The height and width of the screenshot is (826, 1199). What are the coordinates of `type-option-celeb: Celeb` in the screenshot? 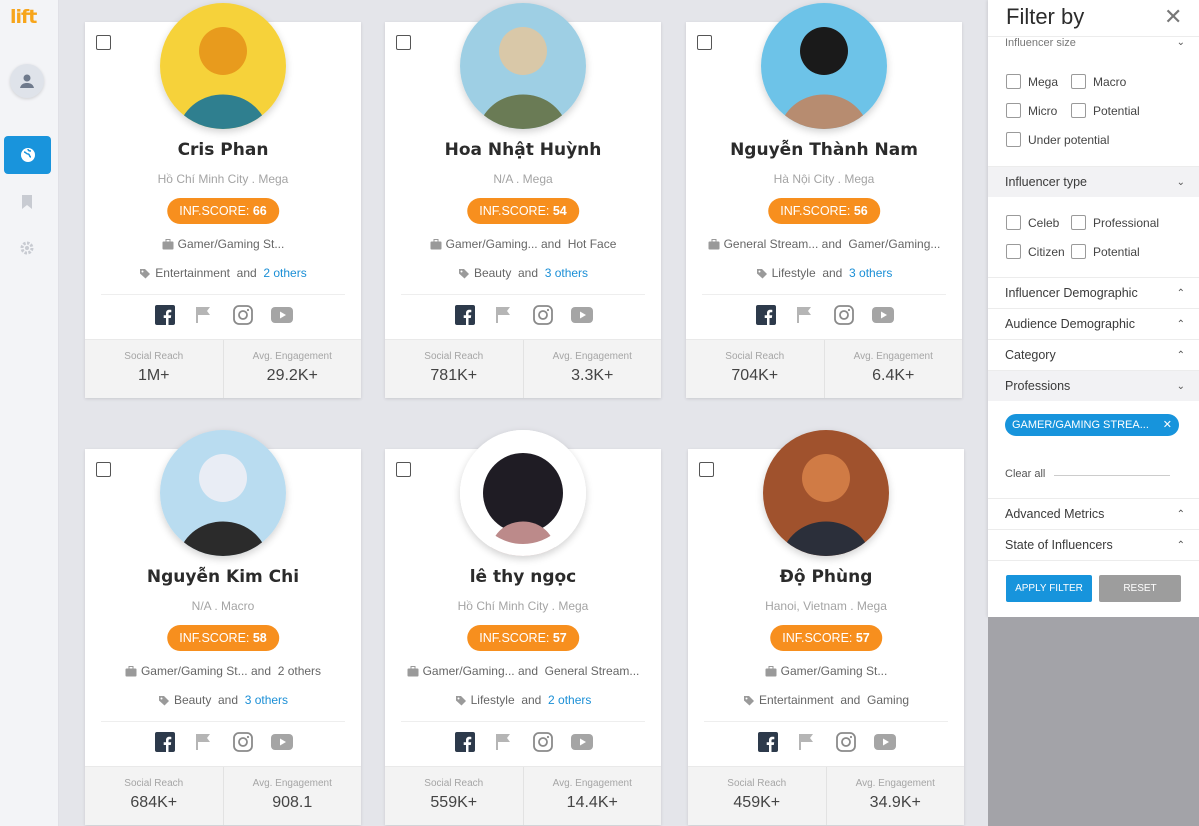 It's located at (1032, 222).